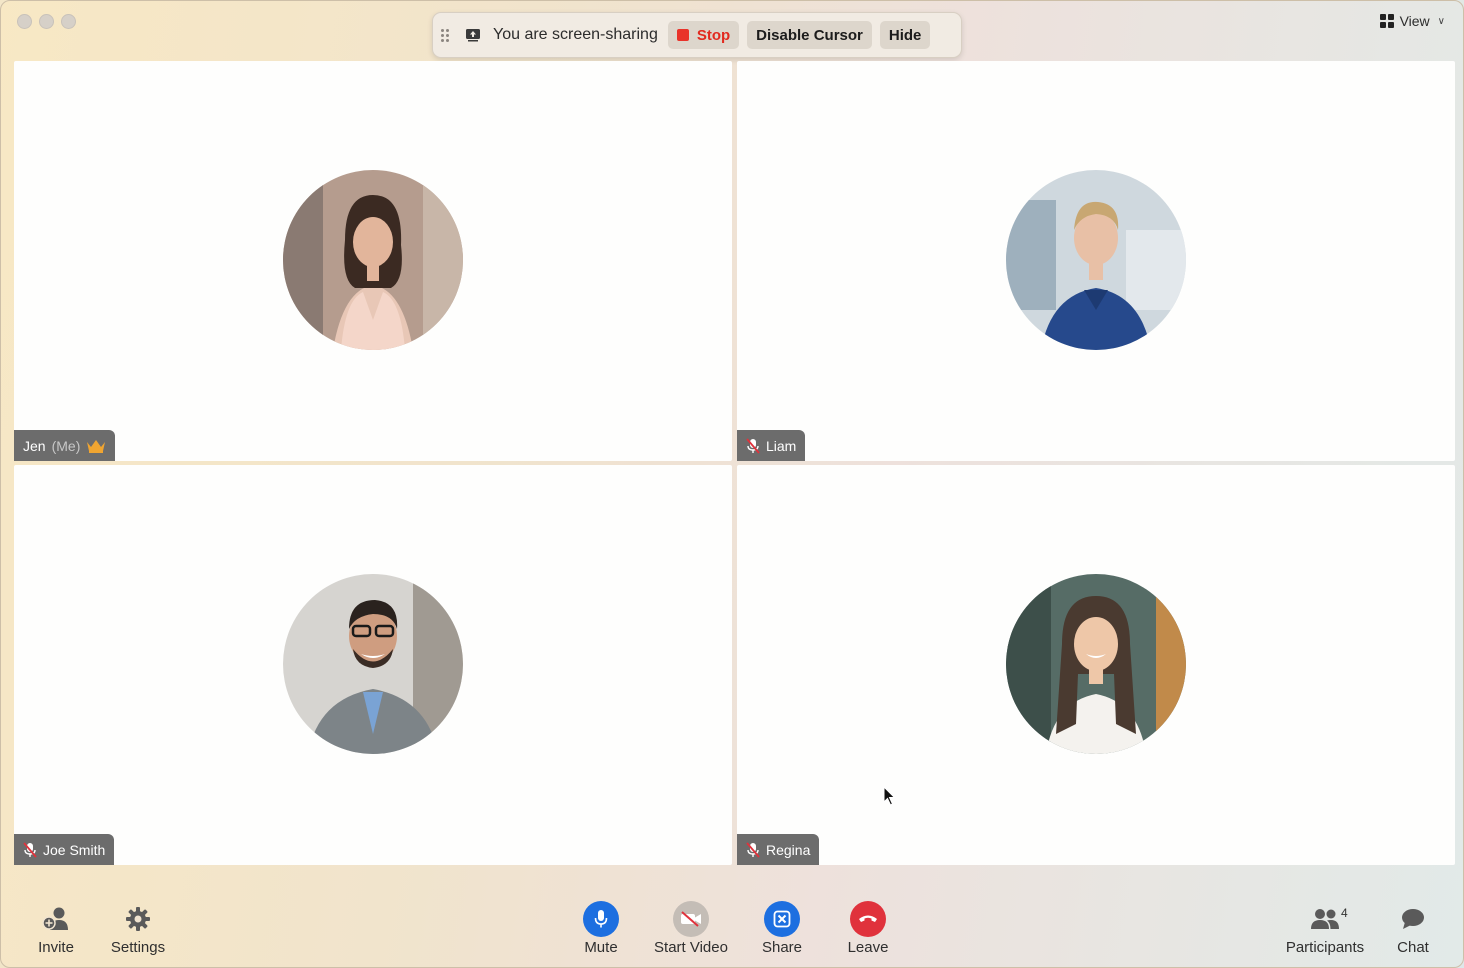 The width and height of the screenshot is (1464, 968). Describe the element at coordinates (56, 947) in the screenshot. I see `invite-label: Invite` at that location.